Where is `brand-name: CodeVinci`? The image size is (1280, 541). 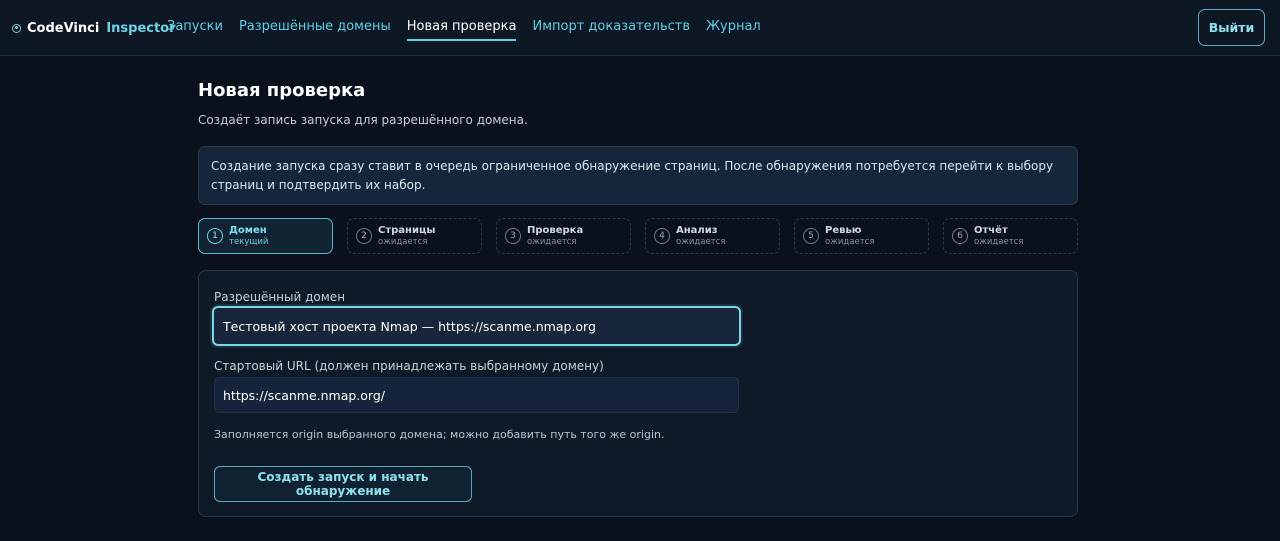
brand-name: CodeVinci is located at coordinates (63, 28).